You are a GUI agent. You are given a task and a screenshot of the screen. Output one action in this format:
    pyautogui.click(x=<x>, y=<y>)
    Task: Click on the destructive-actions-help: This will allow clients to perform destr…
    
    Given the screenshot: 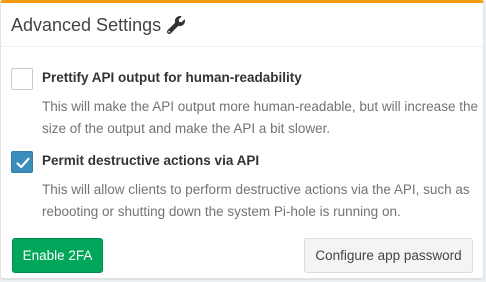 What is the action you would take?
    pyautogui.click(x=256, y=200)
    